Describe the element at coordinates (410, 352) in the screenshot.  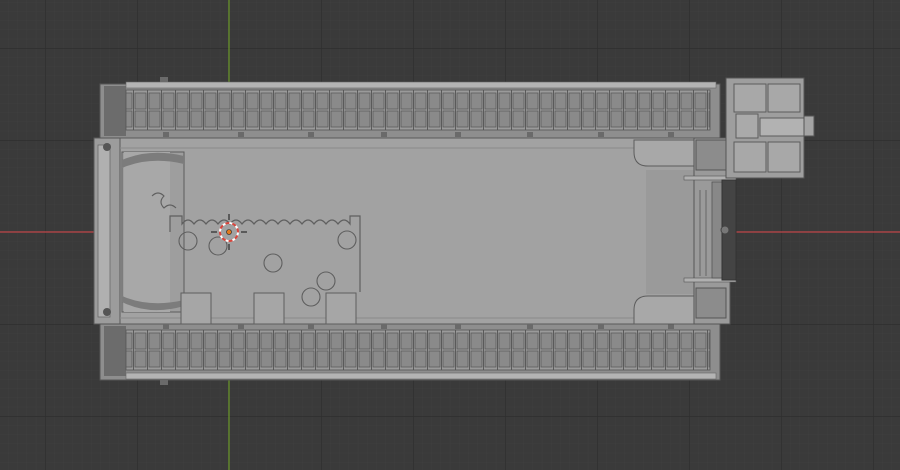
I see `bottom-track` at that location.